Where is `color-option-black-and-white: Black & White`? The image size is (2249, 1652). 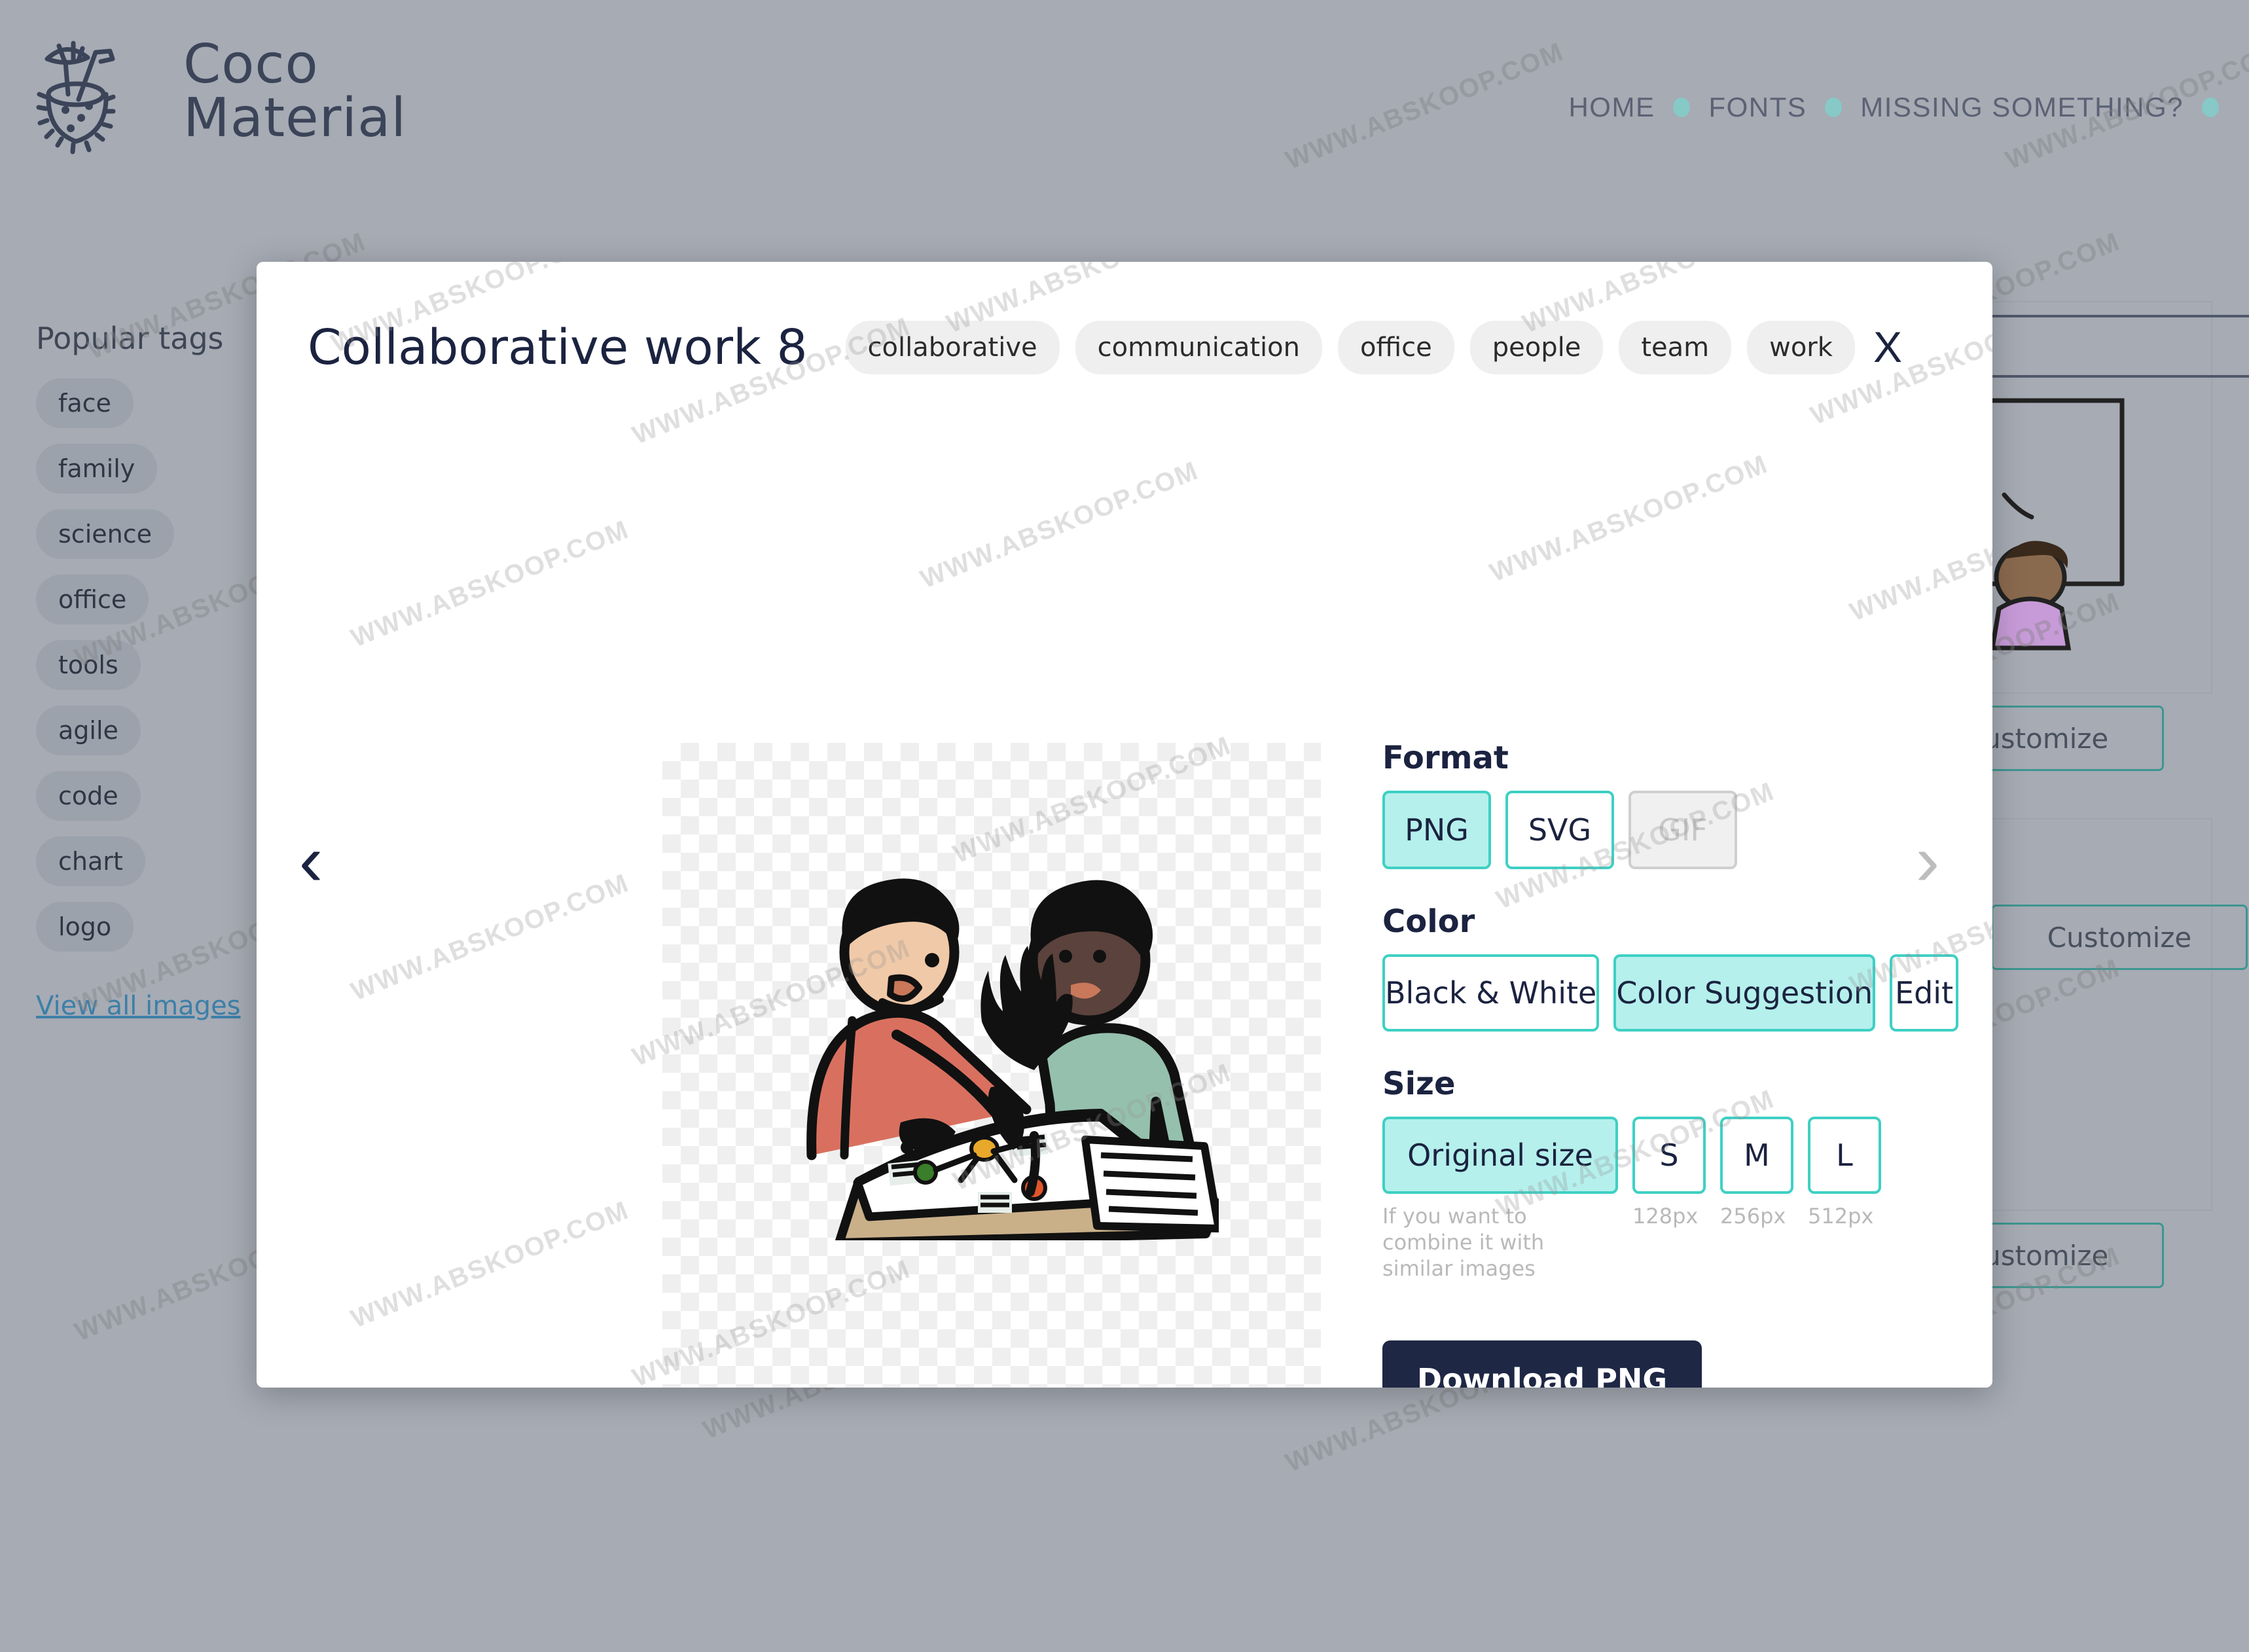 color-option-black-and-white: Black & White is located at coordinates (1491, 993).